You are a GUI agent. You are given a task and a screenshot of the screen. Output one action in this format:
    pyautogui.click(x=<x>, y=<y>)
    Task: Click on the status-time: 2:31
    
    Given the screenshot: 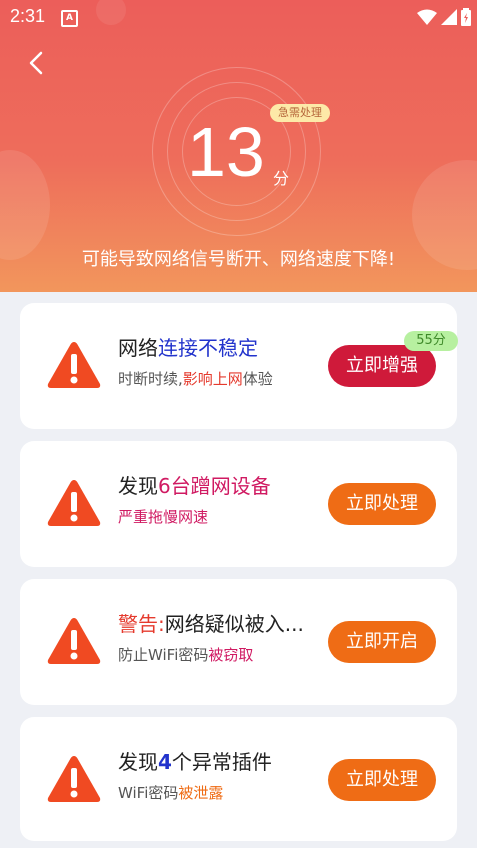 What is the action you would take?
    pyautogui.click(x=28, y=16)
    